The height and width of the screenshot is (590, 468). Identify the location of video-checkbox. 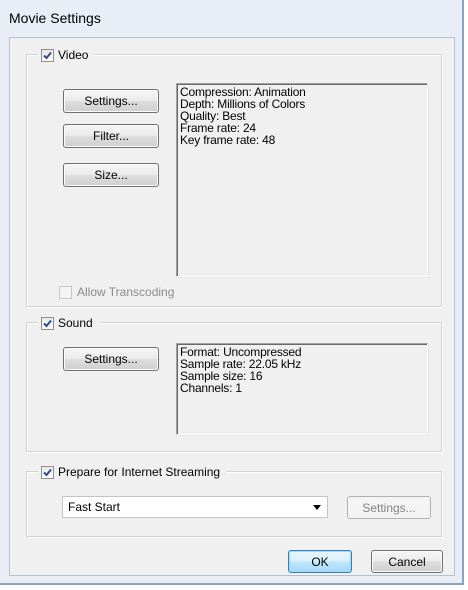
(47, 55).